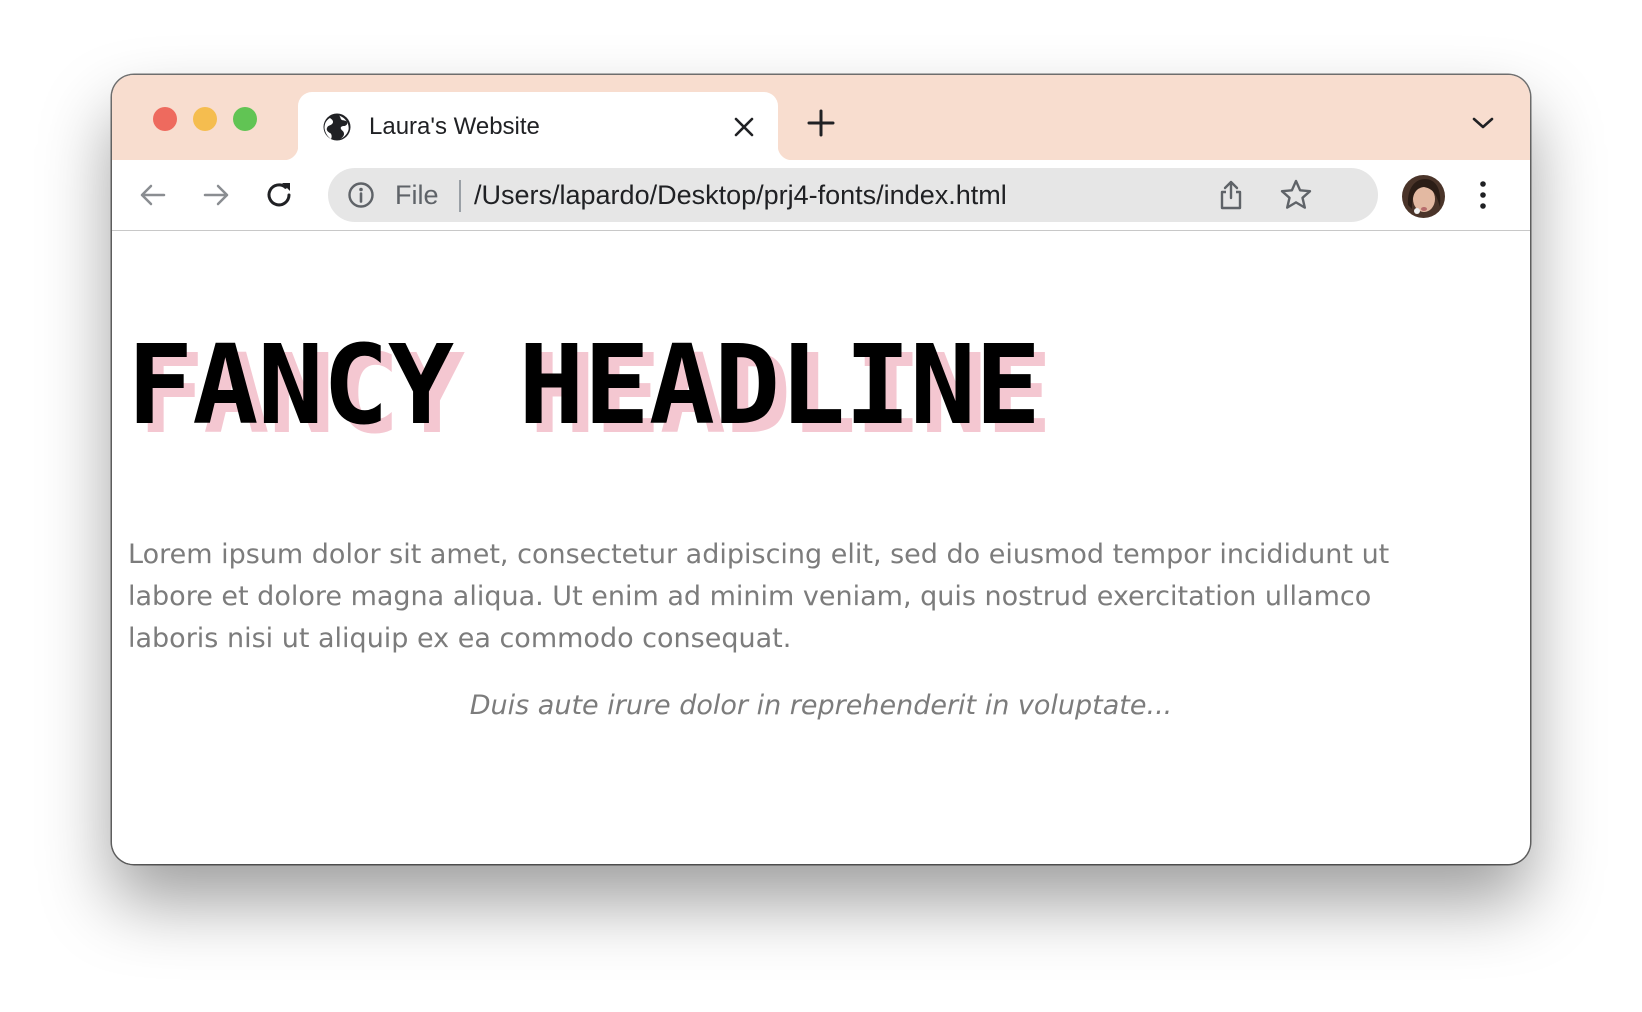 Image resolution: width=1642 pixels, height=1012 pixels. I want to click on reload-icon, so click(279, 195).